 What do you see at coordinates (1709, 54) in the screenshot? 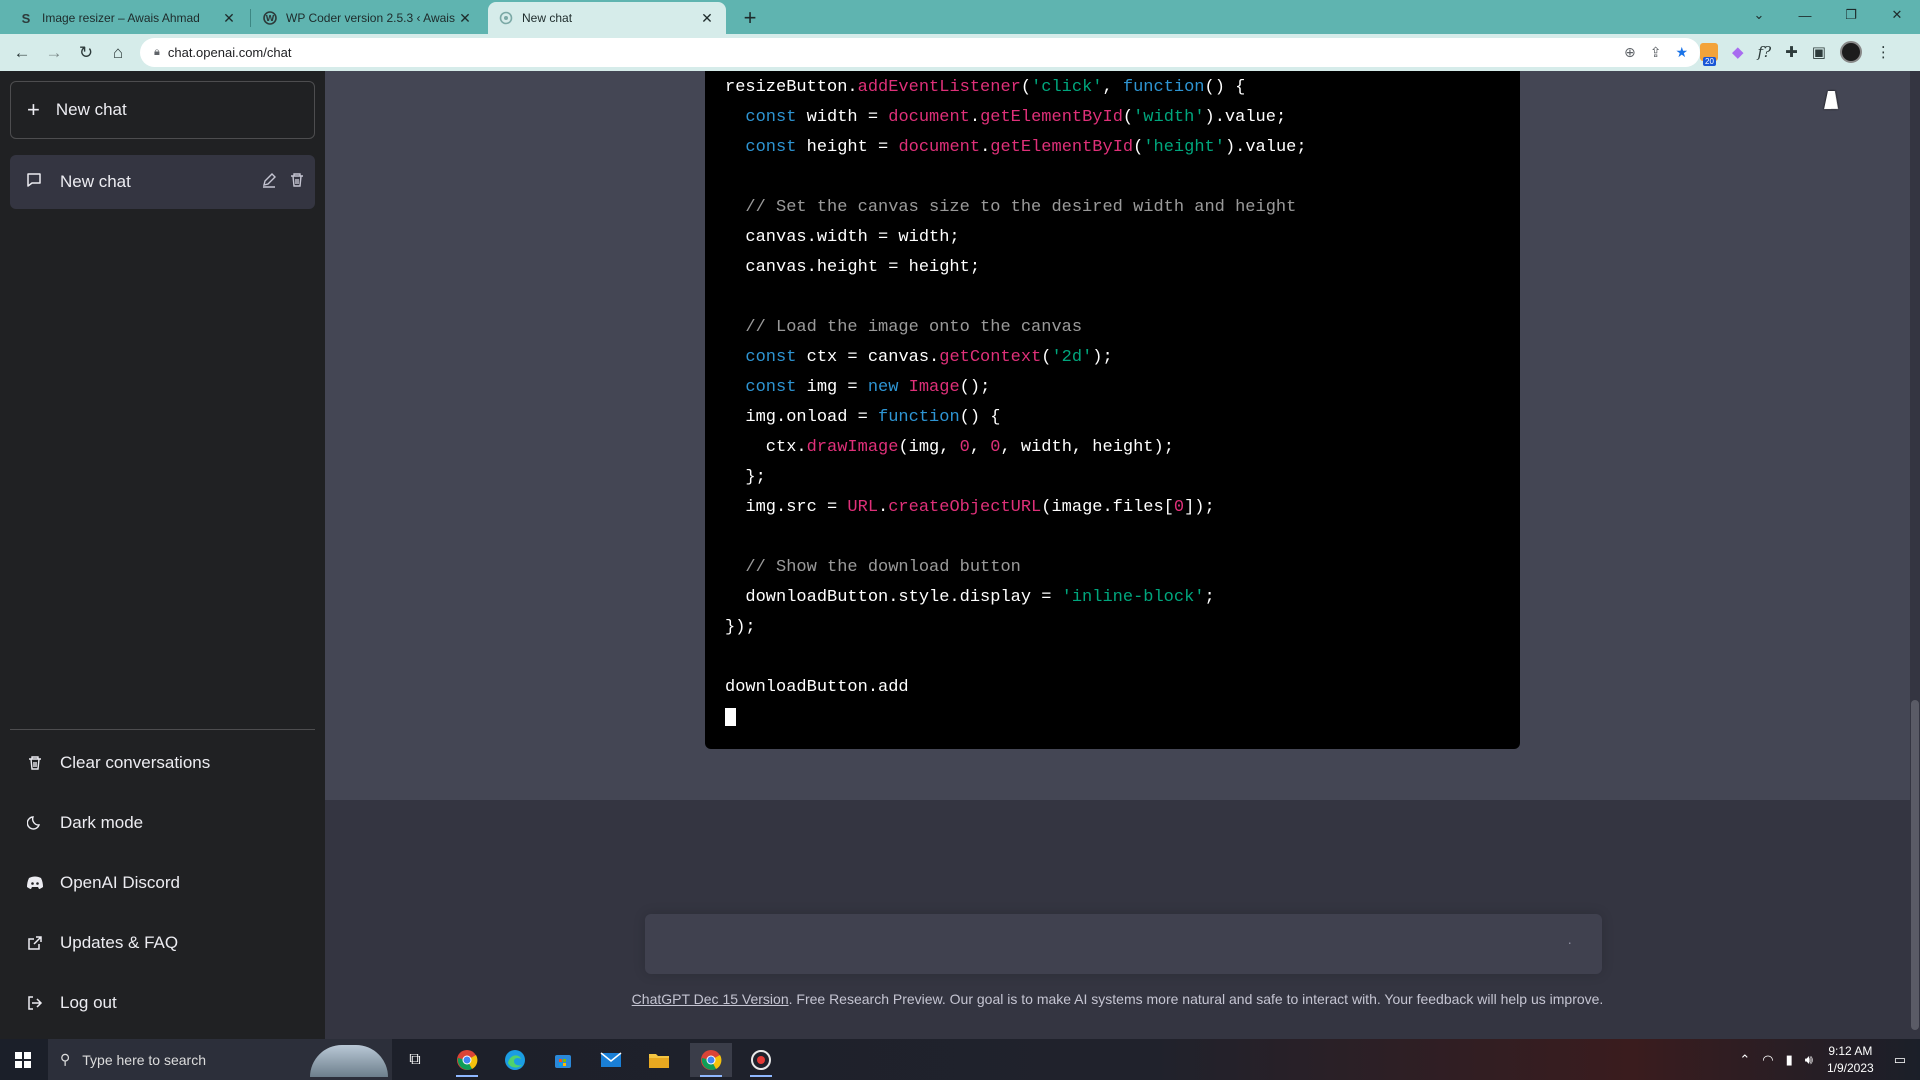
I see `extension-icon: 20` at bounding box center [1709, 54].